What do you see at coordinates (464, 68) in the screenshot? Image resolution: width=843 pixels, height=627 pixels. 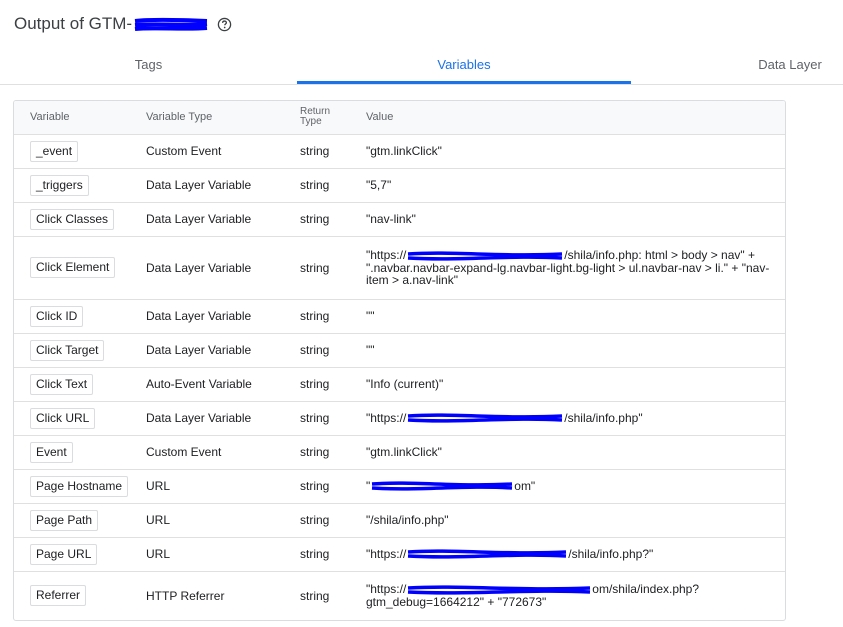 I see `tab-variables: Variables` at bounding box center [464, 68].